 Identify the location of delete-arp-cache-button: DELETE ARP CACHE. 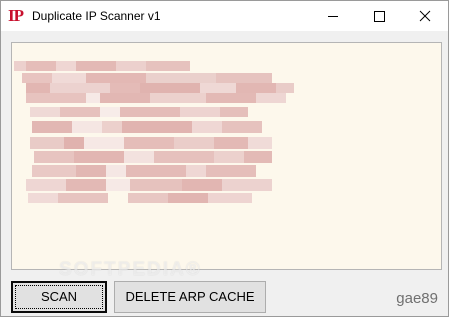
(190, 297).